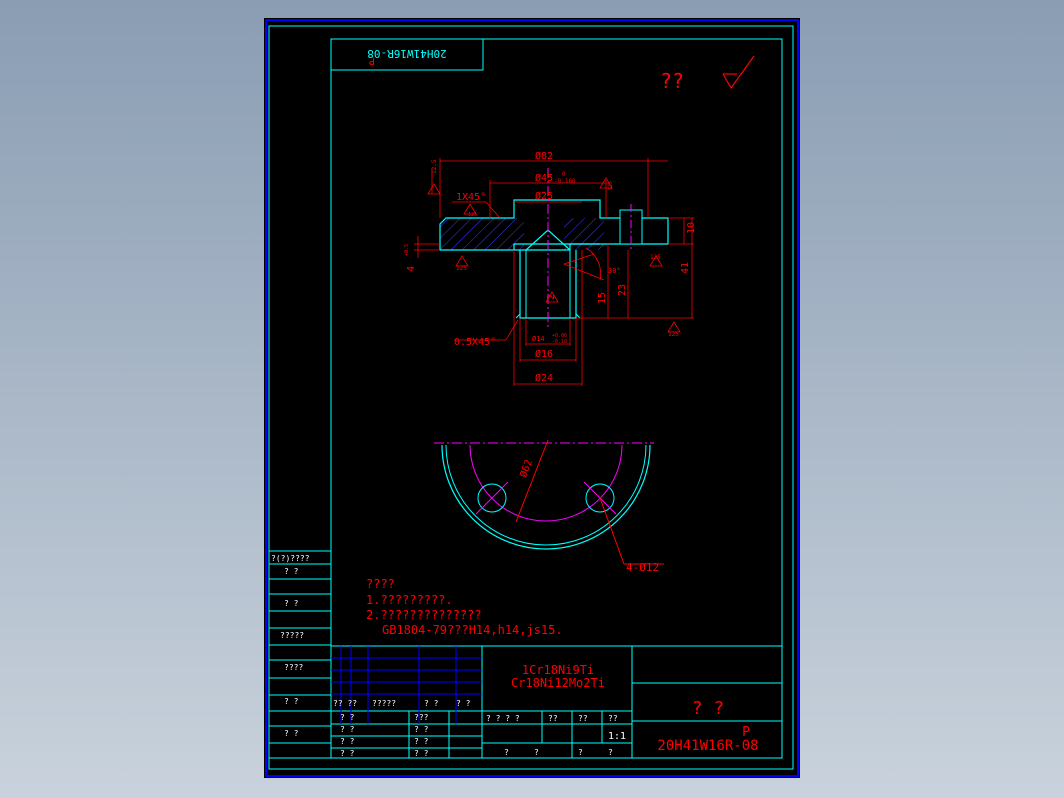  What do you see at coordinates (409, 600) in the screenshot?
I see `notes-line-1: 1.?????????.` at bounding box center [409, 600].